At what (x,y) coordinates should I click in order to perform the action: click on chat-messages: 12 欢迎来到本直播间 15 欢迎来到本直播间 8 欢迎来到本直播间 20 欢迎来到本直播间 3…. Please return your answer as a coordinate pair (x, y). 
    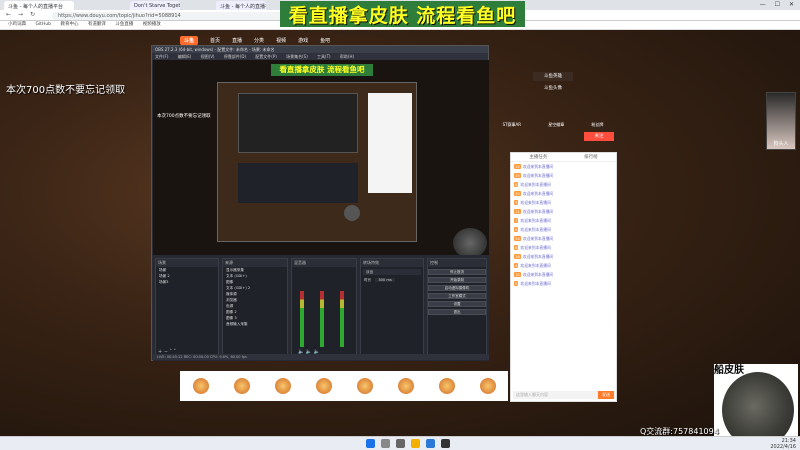
    Looking at the image, I should click on (563, 225).